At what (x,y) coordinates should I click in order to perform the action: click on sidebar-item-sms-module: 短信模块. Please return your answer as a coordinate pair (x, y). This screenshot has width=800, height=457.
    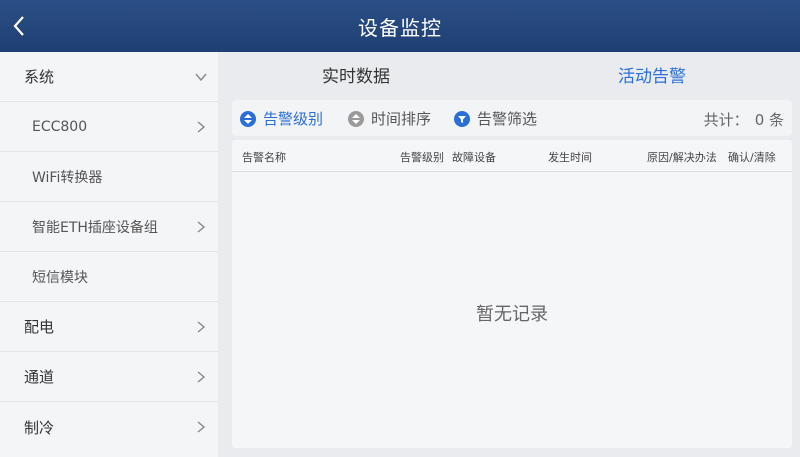
    Looking at the image, I should click on (109, 277).